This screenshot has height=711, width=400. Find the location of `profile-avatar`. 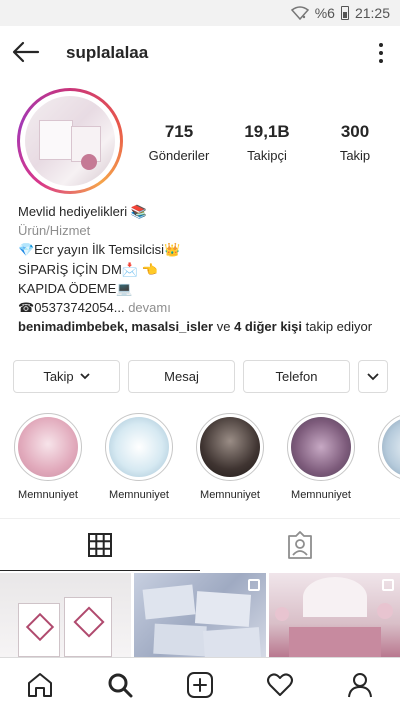

profile-avatar is located at coordinates (70, 141).